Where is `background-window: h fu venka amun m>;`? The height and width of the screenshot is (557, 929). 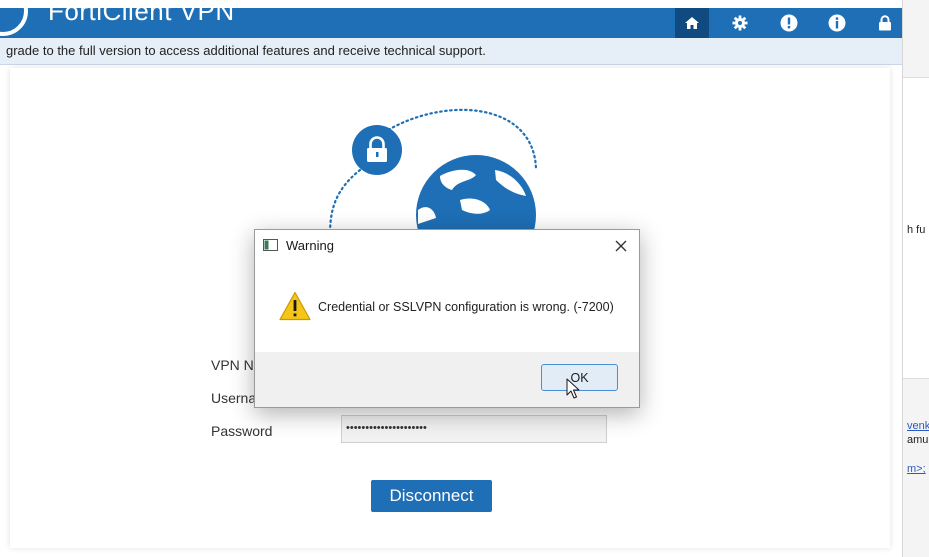 background-window: h fu venka amun m>; is located at coordinates (915, 278).